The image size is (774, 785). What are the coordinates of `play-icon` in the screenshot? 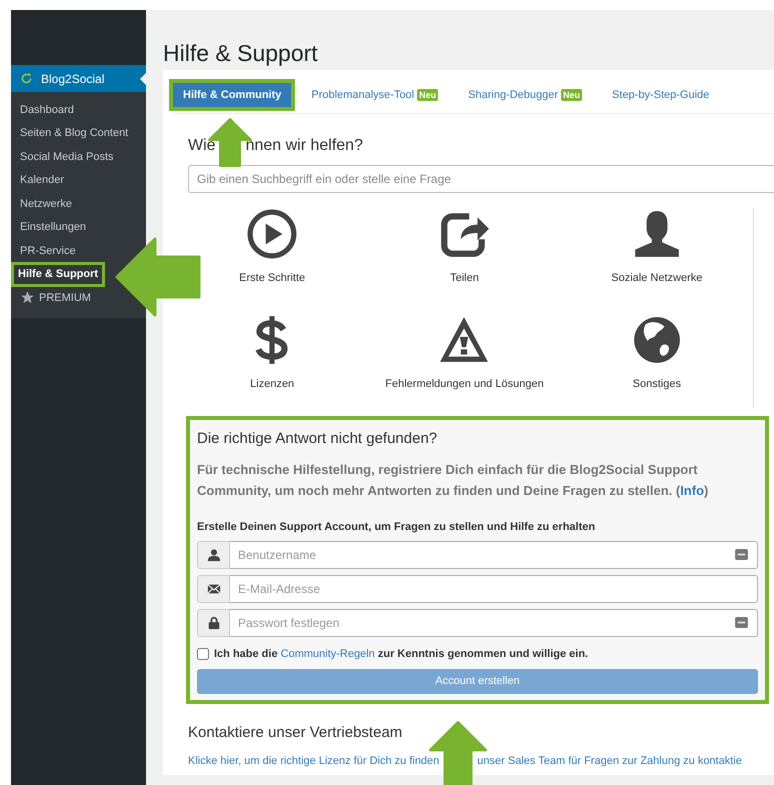 It's located at (272, 234).